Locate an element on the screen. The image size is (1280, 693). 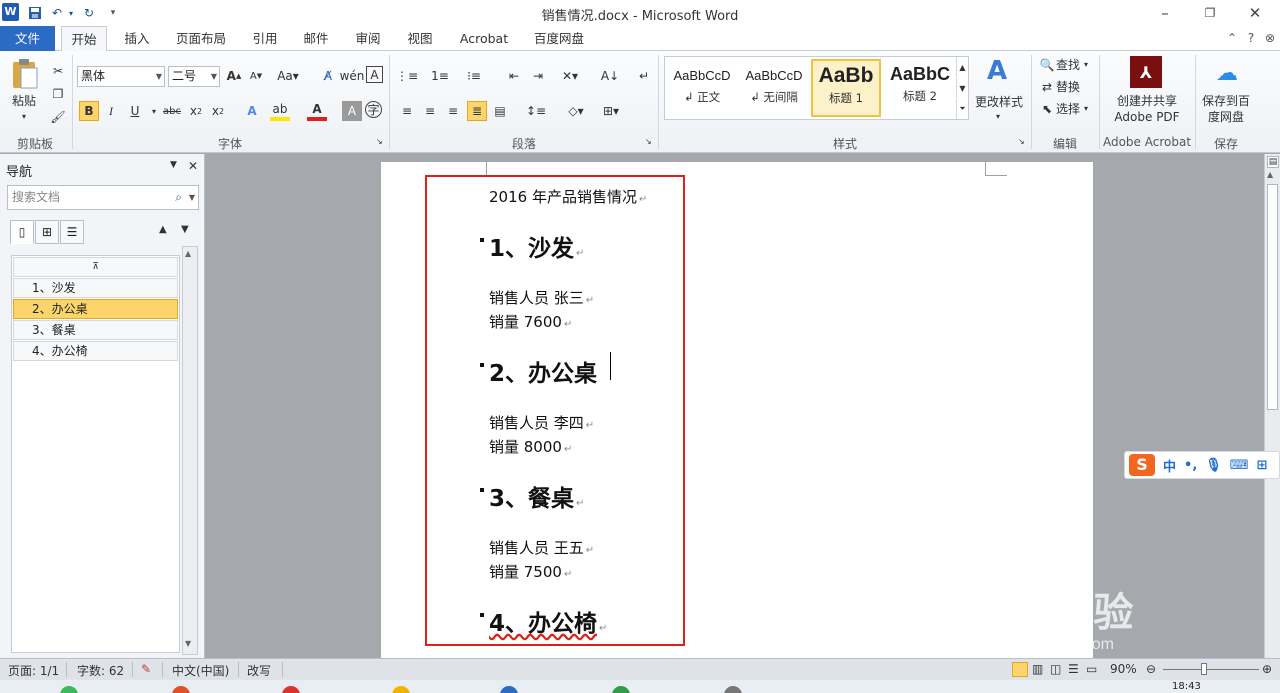
keyboard-icon: ⌨ is located at coordinates (1239, 465).